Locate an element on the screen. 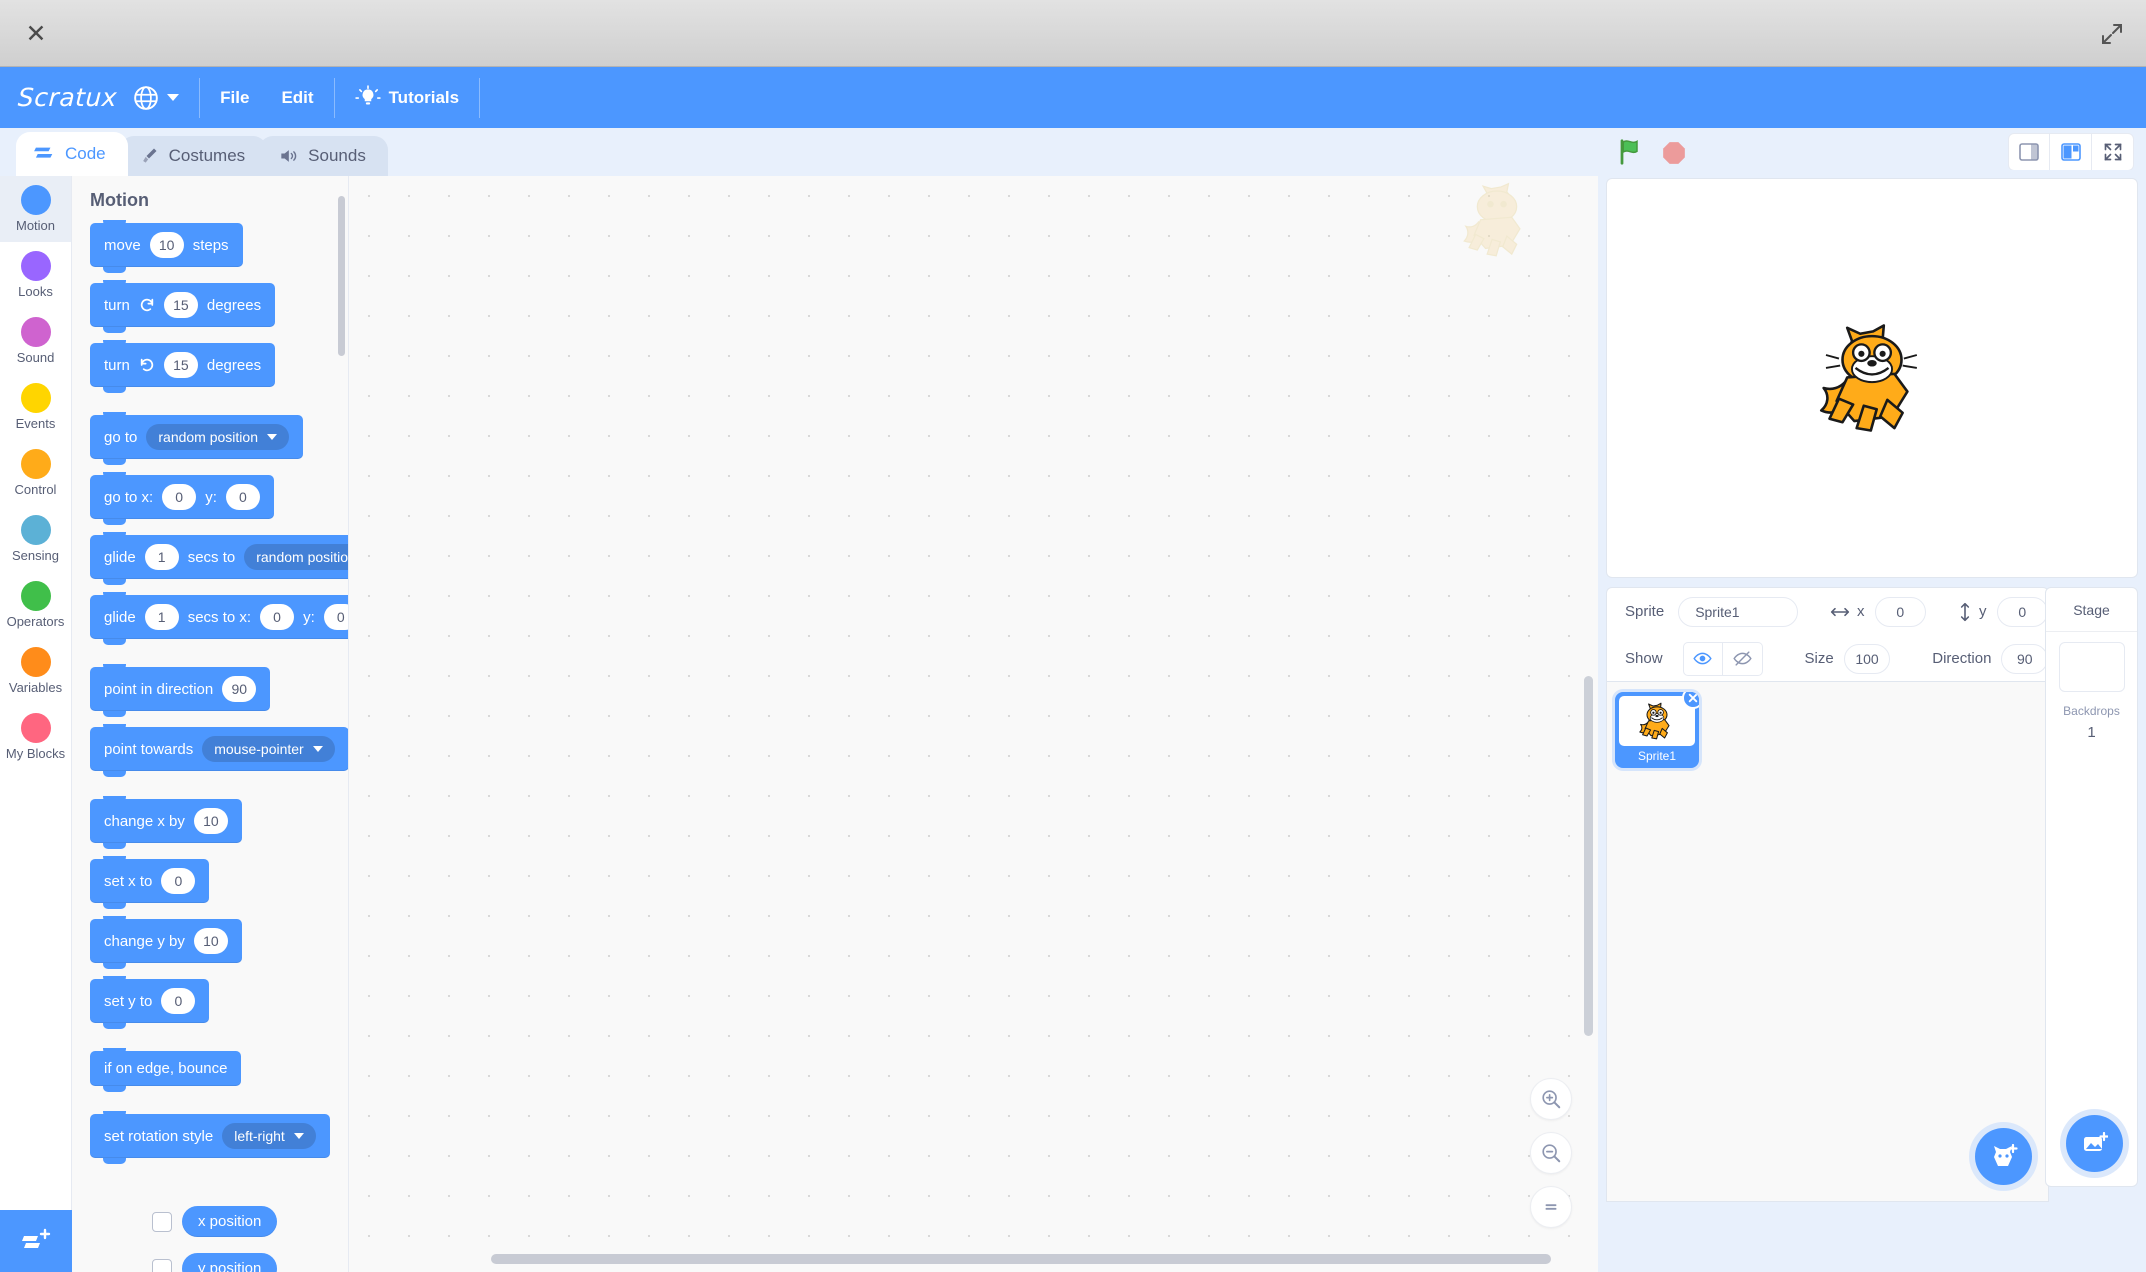  menu-item-file: File is located at coordinates (234, 97).